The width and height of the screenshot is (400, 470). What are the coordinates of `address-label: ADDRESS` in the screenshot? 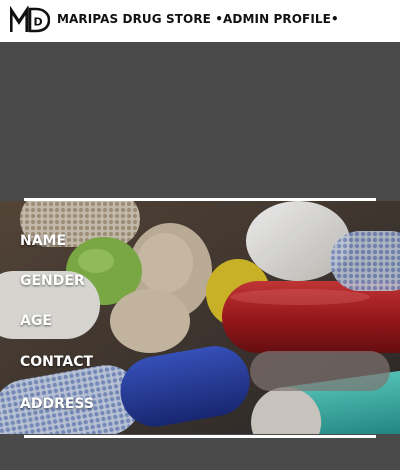 It's located at (57, 404).